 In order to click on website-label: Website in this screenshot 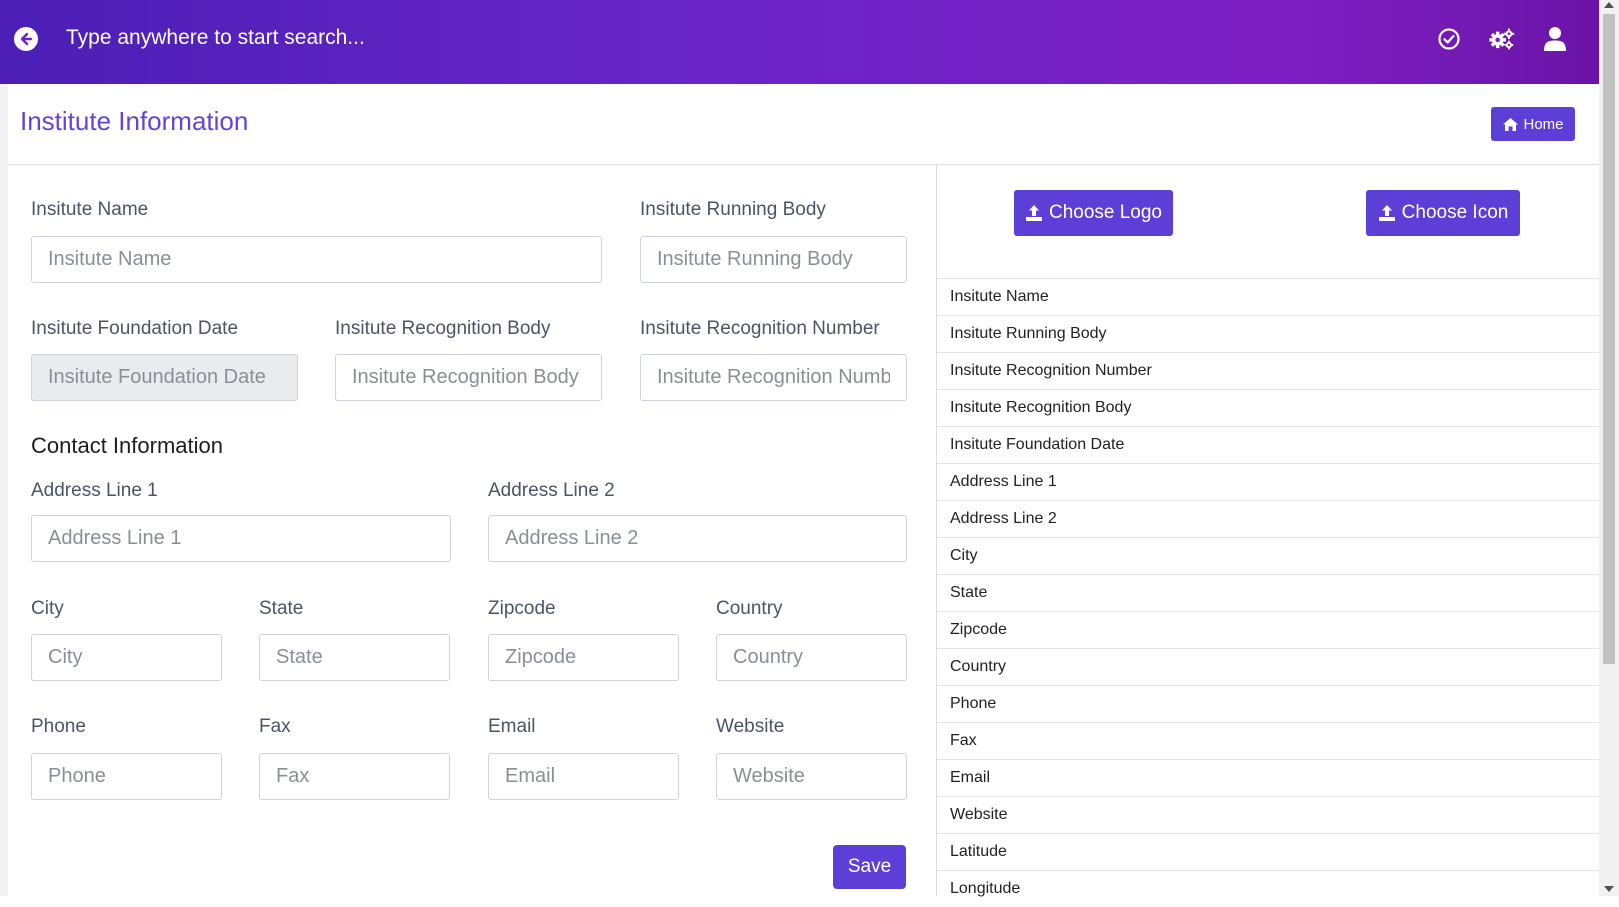, I will do `click(750, 726)`.